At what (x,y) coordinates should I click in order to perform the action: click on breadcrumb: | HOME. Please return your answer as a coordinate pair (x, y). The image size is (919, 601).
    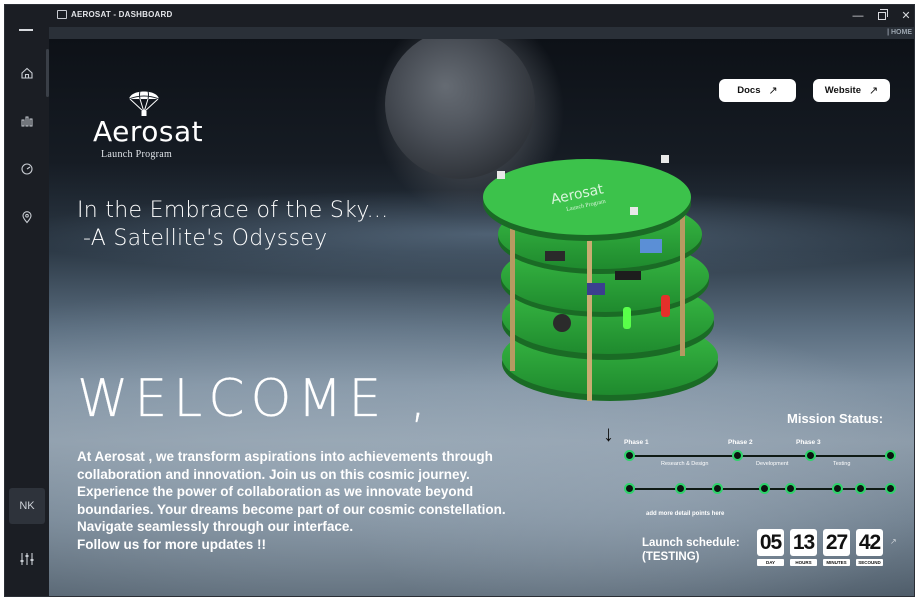
    Looking at the image, I should click on (899, 32).